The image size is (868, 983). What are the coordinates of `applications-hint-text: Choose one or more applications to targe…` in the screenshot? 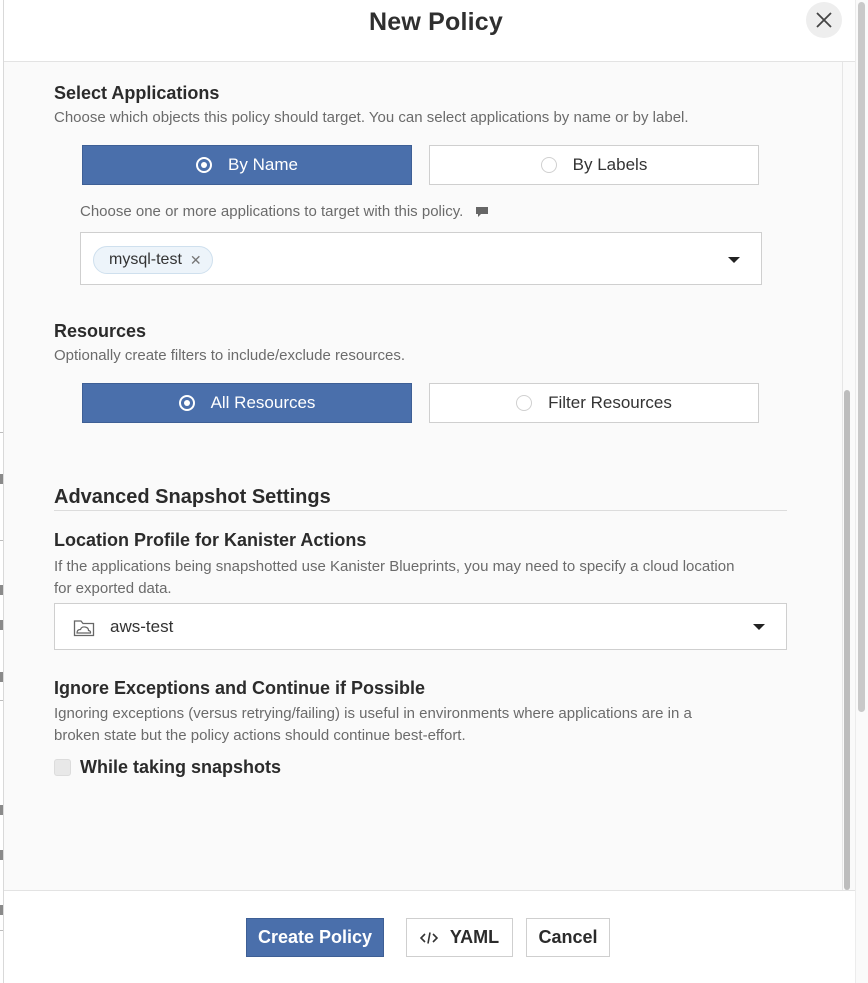 It's located at (272, 211).